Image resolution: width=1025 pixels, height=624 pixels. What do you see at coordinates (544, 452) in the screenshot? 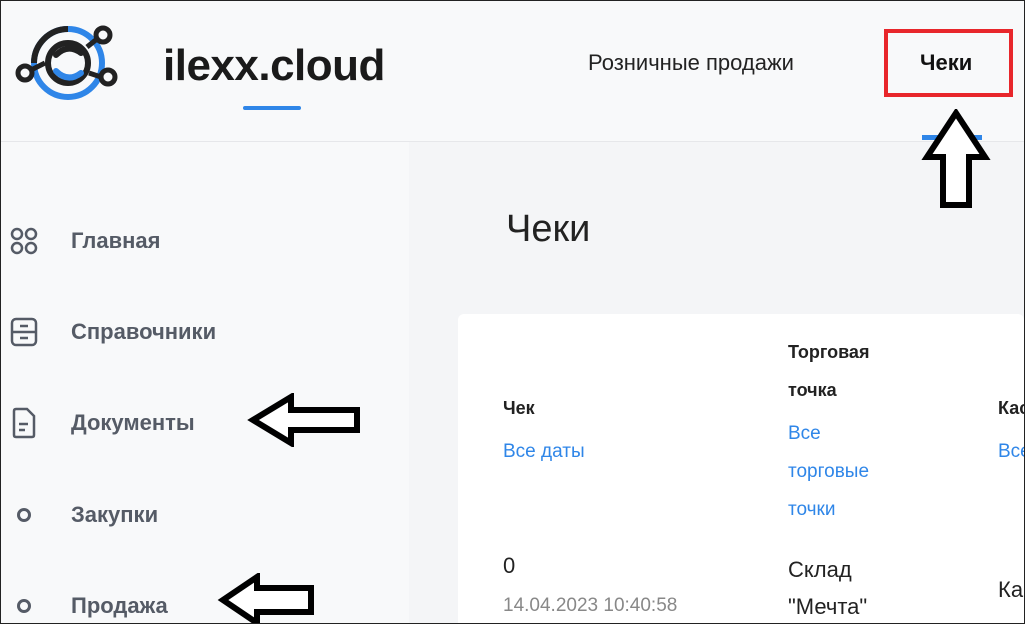
I see `filter-all-dates: Все даты` at bounding box center [544, 452].